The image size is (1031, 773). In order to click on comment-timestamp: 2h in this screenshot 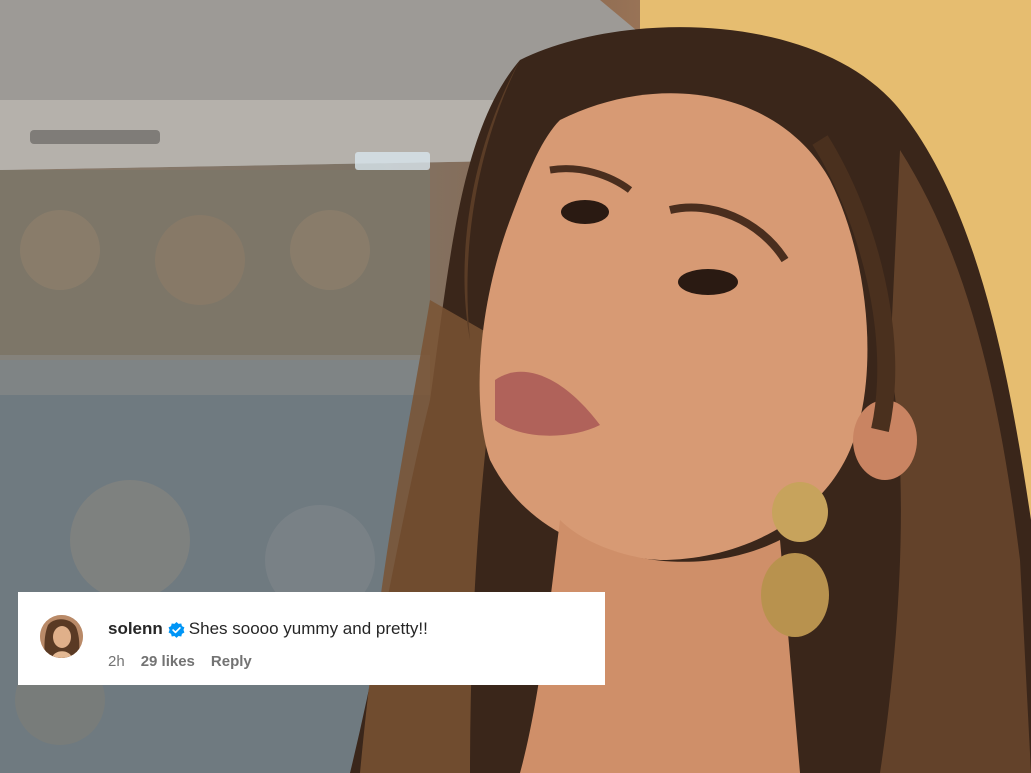, I will do `click(116, 661)`.